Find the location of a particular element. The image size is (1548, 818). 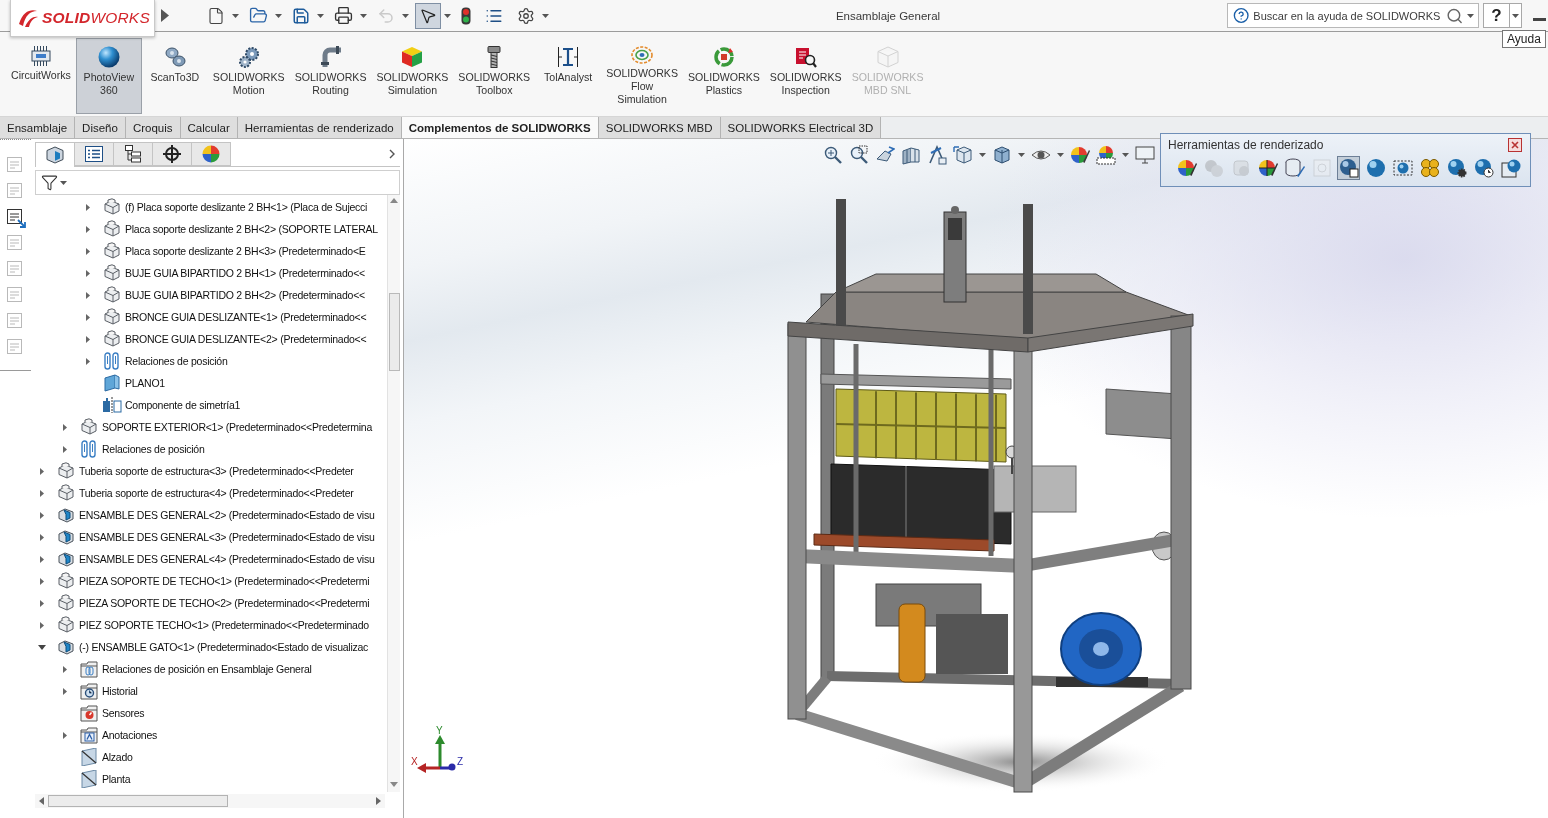

tree-item: BRONCE GUIA DESLIZANTE<1> (Predeterminado<< is located at coordinates (246, 317).